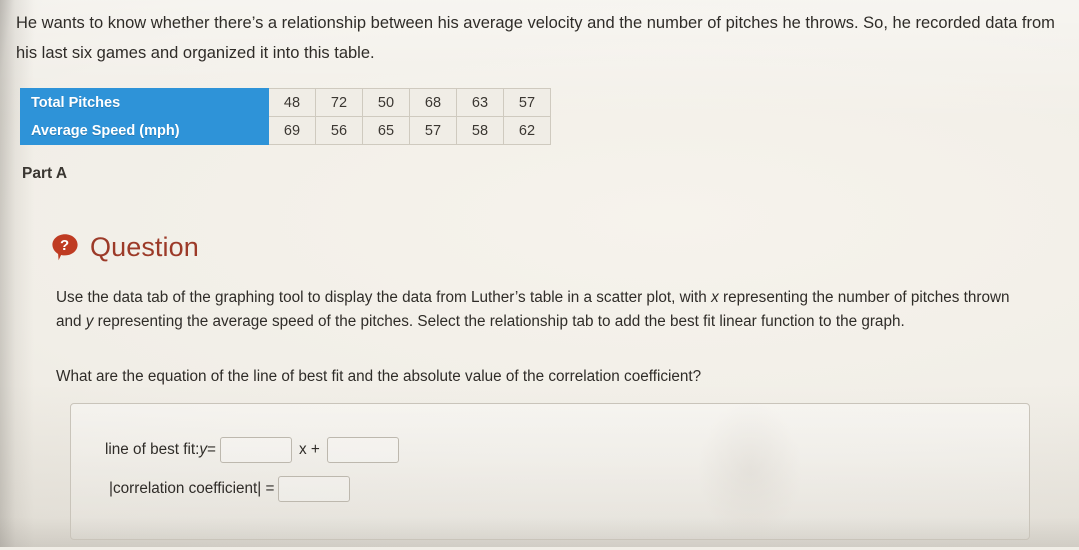  Describe the element at coordinates (144, 102) in the screenshot. I see `row-label-total-pitches: Total Pitches` at that location.